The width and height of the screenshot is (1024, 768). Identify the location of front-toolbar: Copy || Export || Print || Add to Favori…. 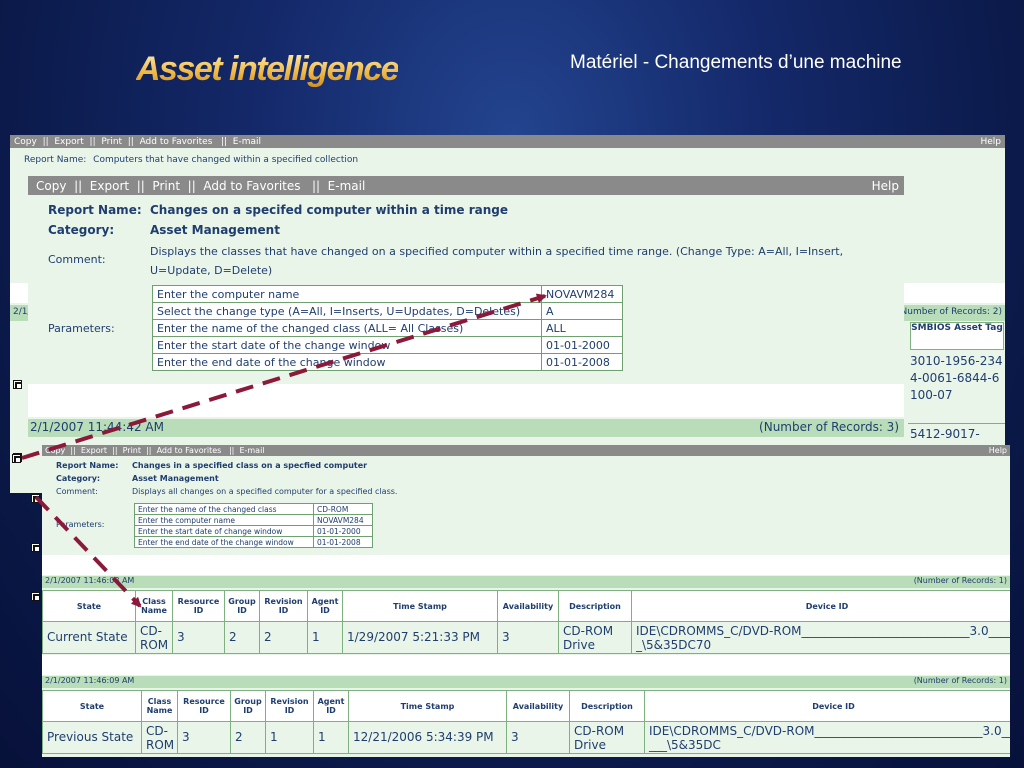
(526, 450).